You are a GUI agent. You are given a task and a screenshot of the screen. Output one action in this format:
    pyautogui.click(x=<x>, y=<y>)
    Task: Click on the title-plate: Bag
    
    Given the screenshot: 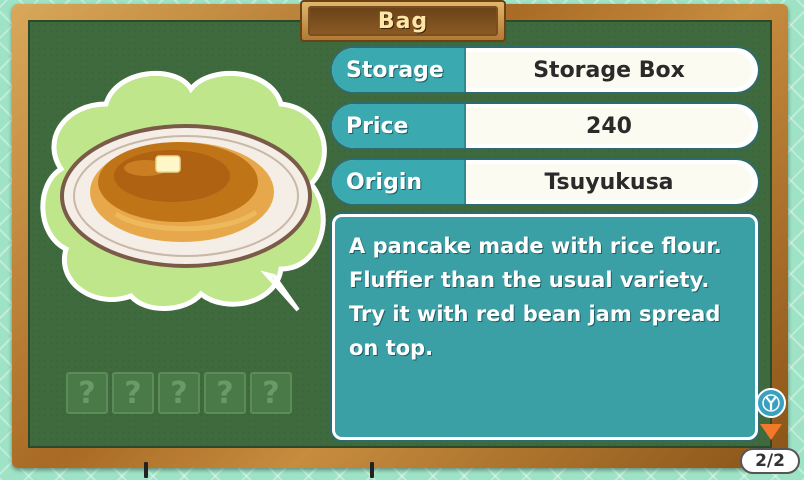 What is the action you would take?
    pyautogui.click(x=403, y=21)
    